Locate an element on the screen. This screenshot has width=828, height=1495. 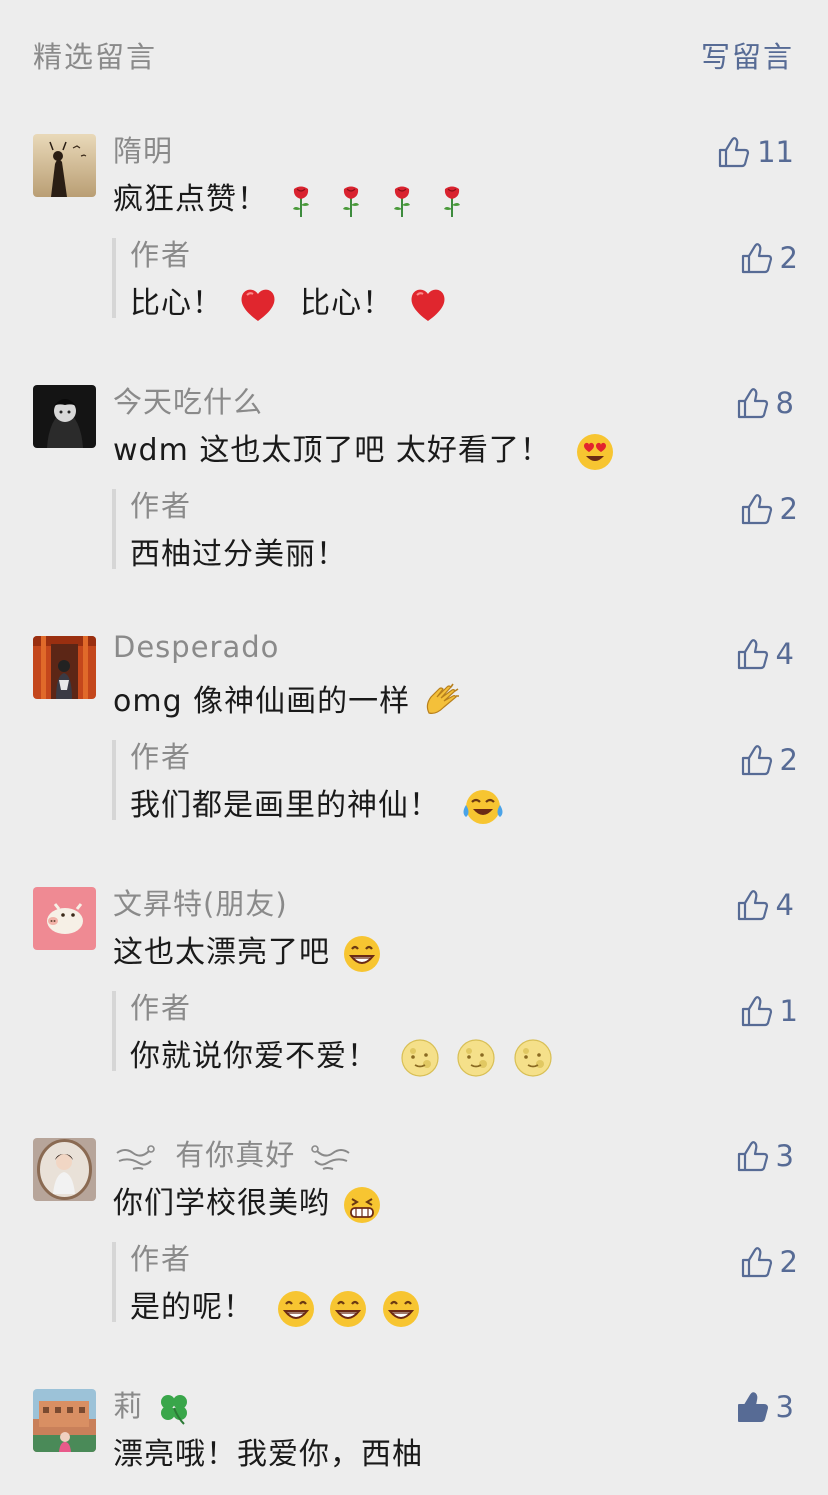
comments-header: 精选留言 写留言 is located at coordinates (414, 55).